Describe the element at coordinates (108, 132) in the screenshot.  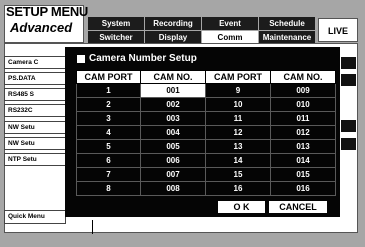
I see `cam-port-cell: 4` at that location.